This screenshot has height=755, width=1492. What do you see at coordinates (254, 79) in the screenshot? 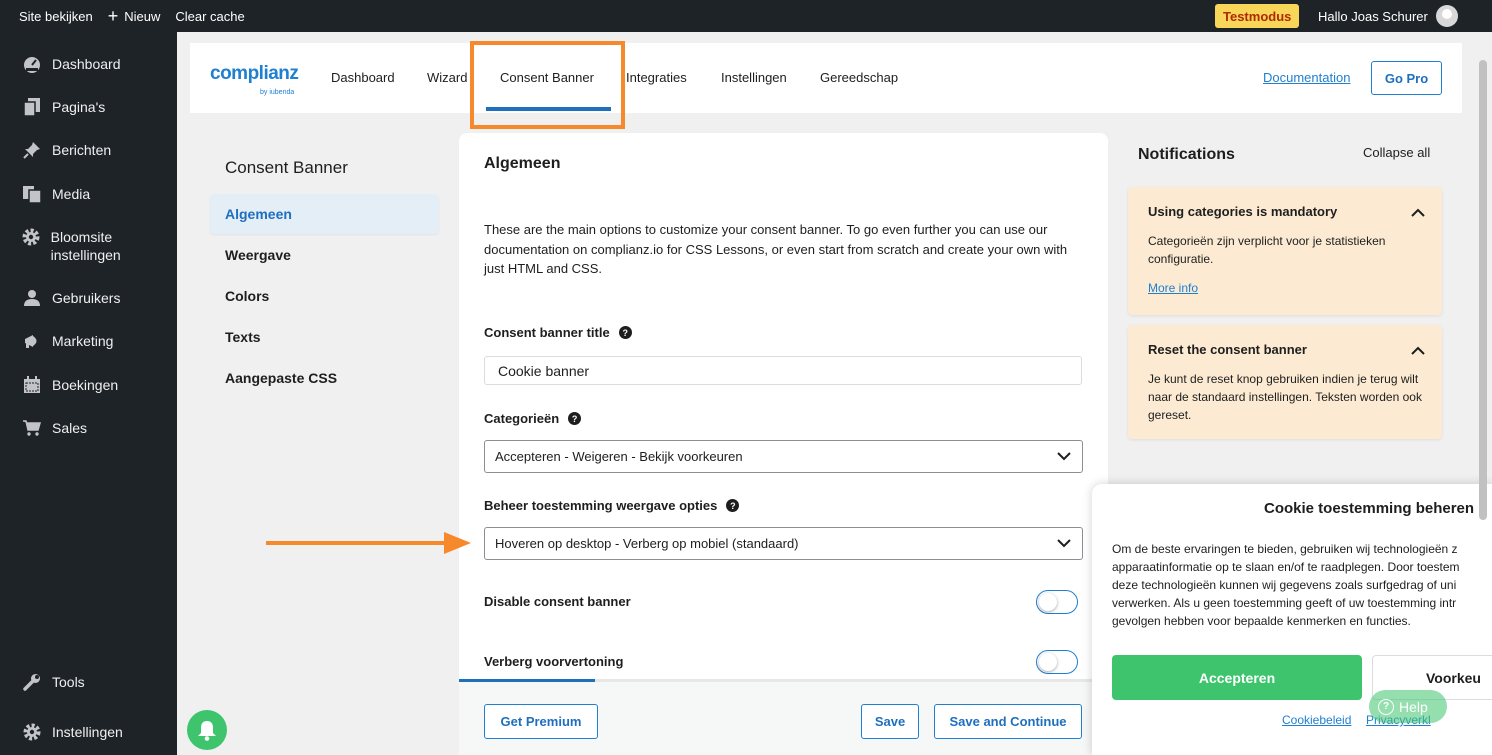
I see `complianz-logo: complianz by iubenda` at bounding box center [254, 79].